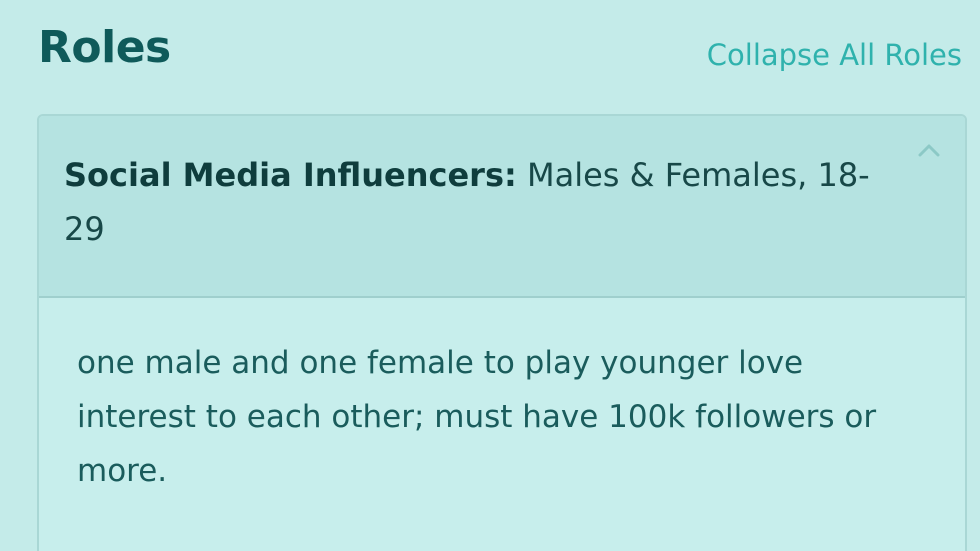  Describe the element at coordinates (104, 47) in the screenshot. I see `page-title: Roles` at that location.